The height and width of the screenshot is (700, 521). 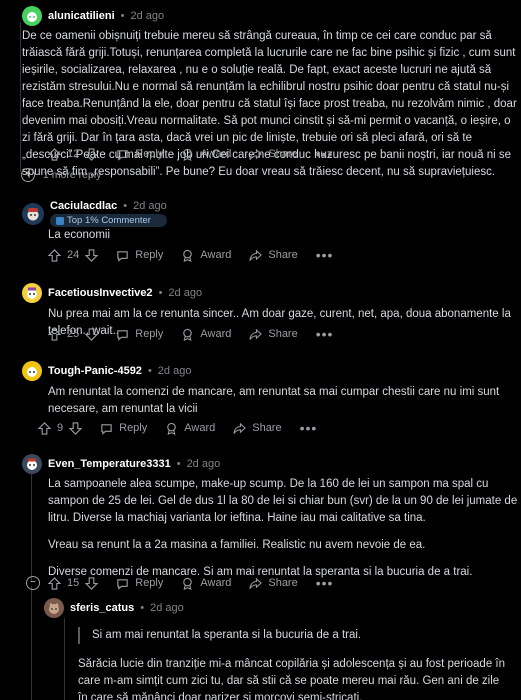 I want to click on comment-actions: 24 Reply Award Share •••, so click(x=190, y=255).